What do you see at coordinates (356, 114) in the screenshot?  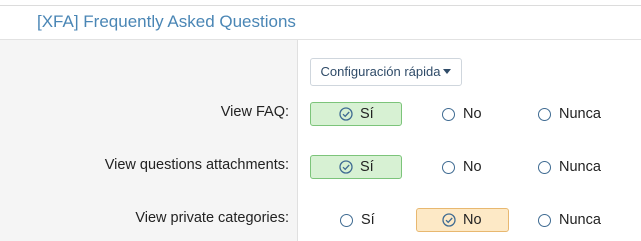 I see `option-si-view-faq: Sí` at bounding box center [356, 114].